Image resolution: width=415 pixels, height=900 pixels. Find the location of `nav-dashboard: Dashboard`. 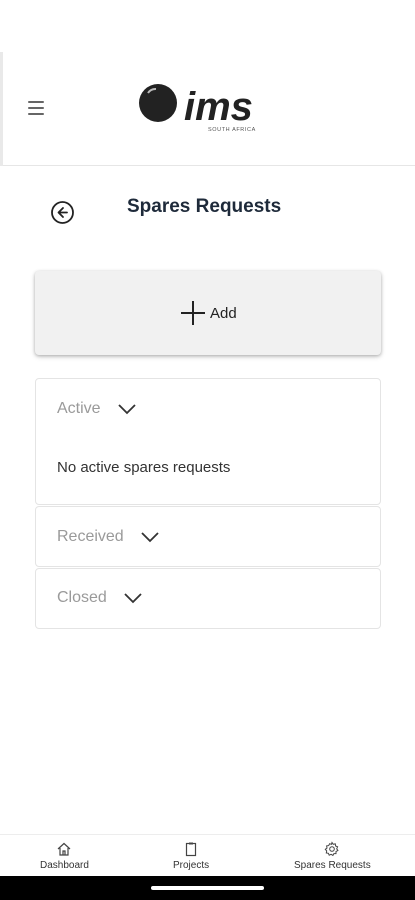

nav-dashboard: Dashboard is located at coordinates (64, 856).